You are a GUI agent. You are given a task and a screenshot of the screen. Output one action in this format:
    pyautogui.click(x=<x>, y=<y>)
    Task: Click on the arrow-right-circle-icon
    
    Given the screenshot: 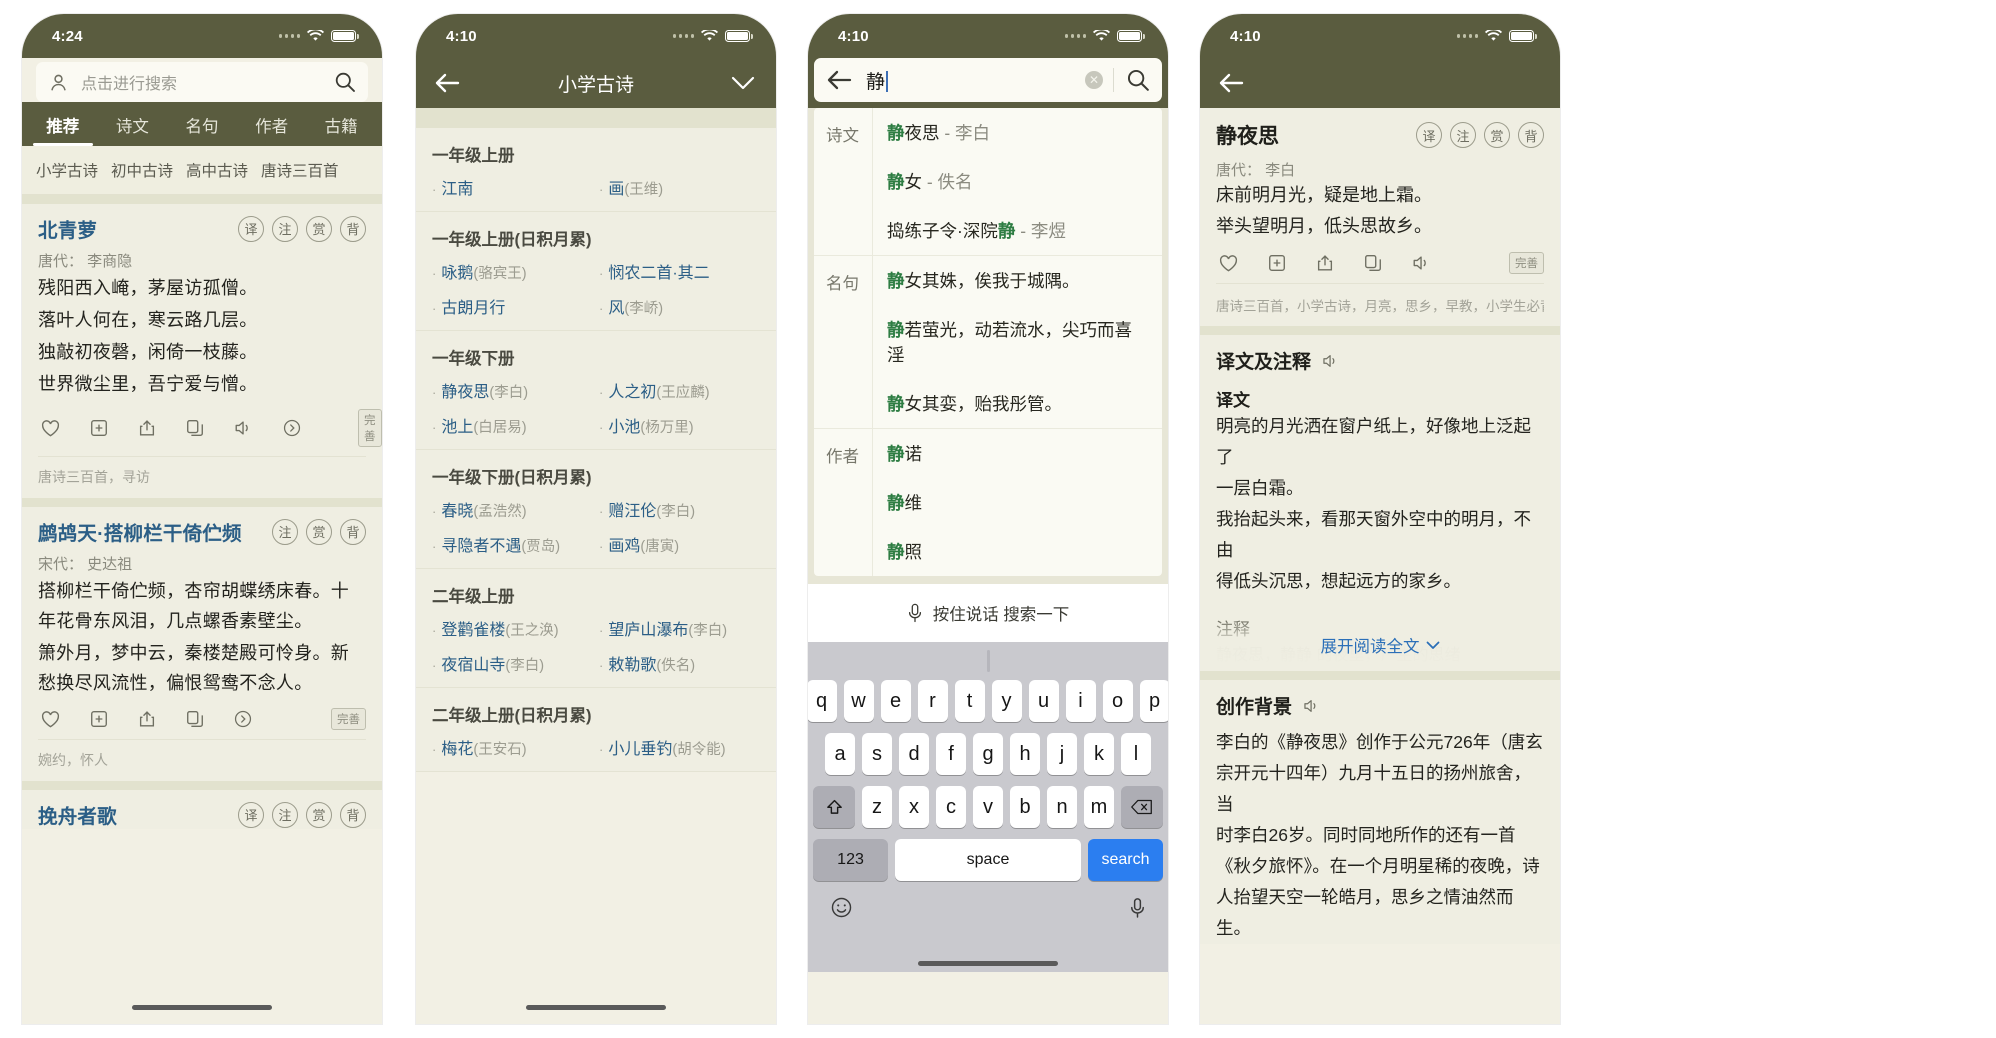 What is the action you would take?
    pyautogui.click(x=243, y=719)
    